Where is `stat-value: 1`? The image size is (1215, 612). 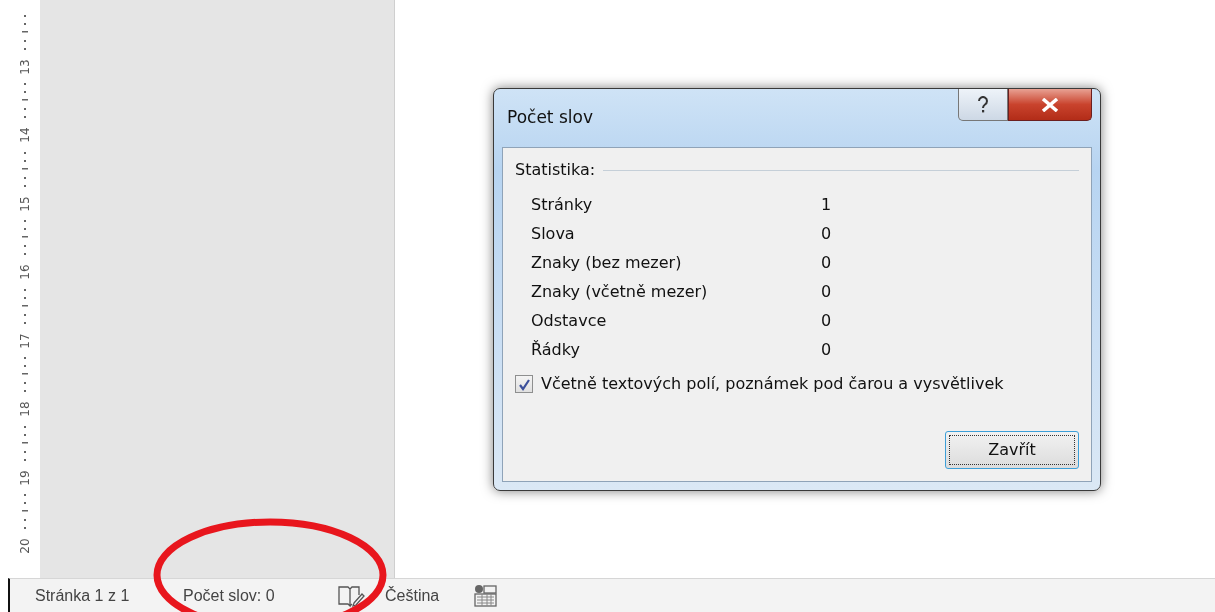 stat-value: 1 is located at coordinates (826, 204).